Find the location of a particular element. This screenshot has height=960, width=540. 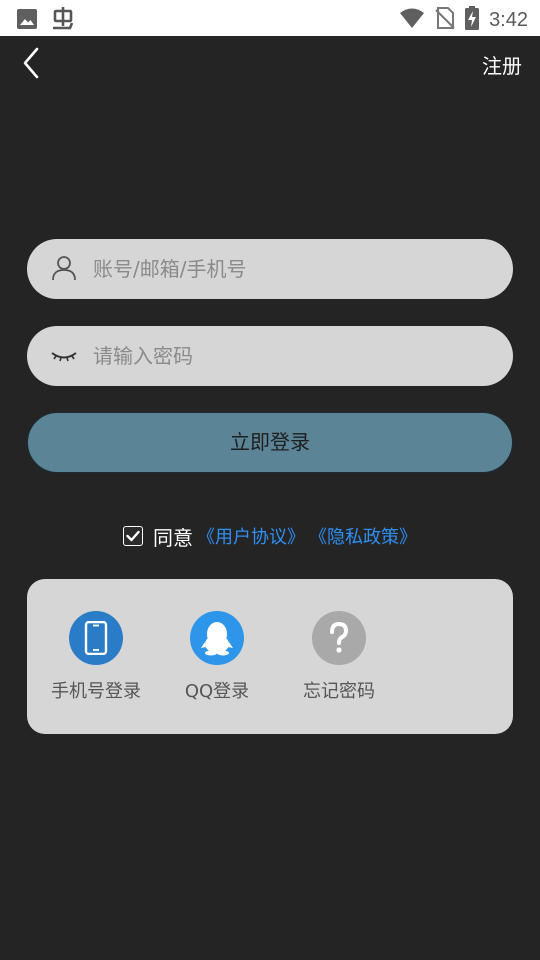

image-icon is located at coordinates (27, 21).